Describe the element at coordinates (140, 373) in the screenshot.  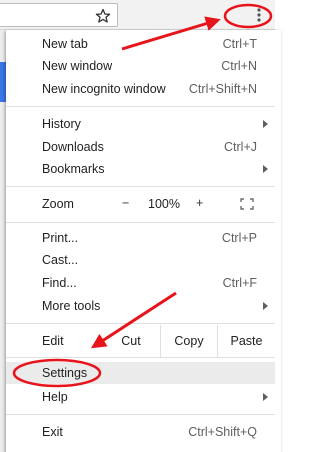
I see `menu-item-settings: Settings` at that location.